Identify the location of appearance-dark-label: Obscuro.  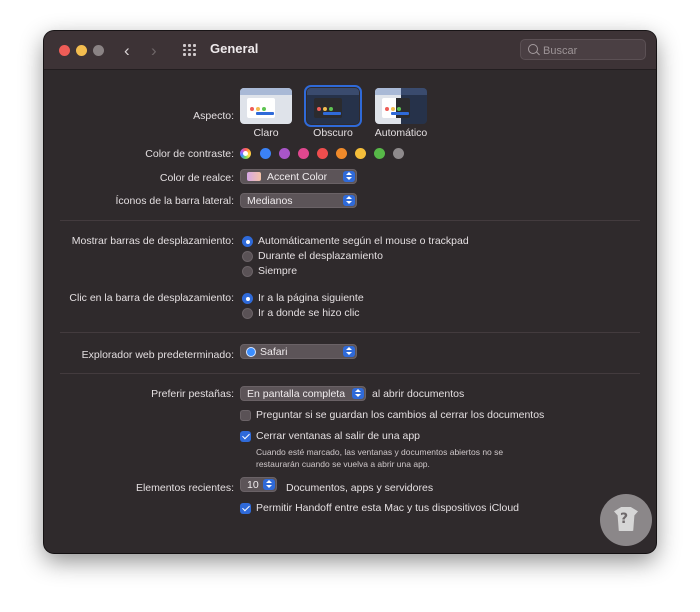
(333, 133).